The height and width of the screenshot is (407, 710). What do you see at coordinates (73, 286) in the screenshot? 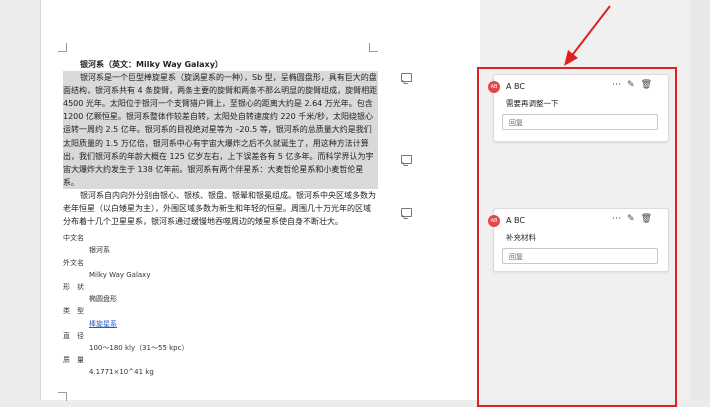
I see `info-key: 形 状` at bounding box center [73, 286].